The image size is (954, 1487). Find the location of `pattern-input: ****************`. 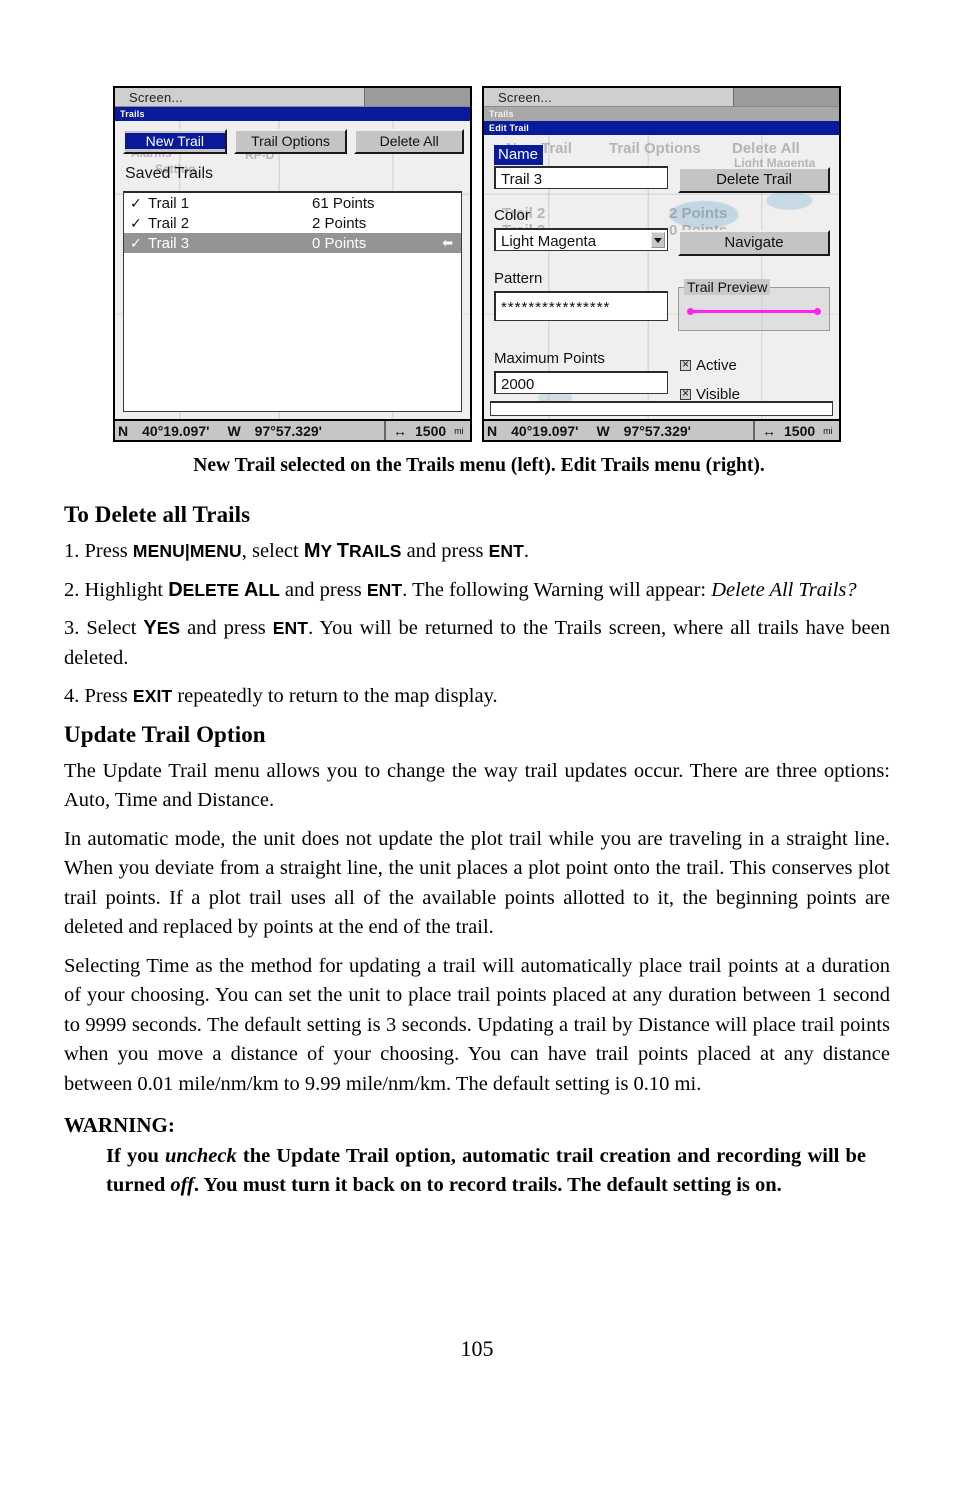

pattern-input: **************** is located at coordinates (581, 306).